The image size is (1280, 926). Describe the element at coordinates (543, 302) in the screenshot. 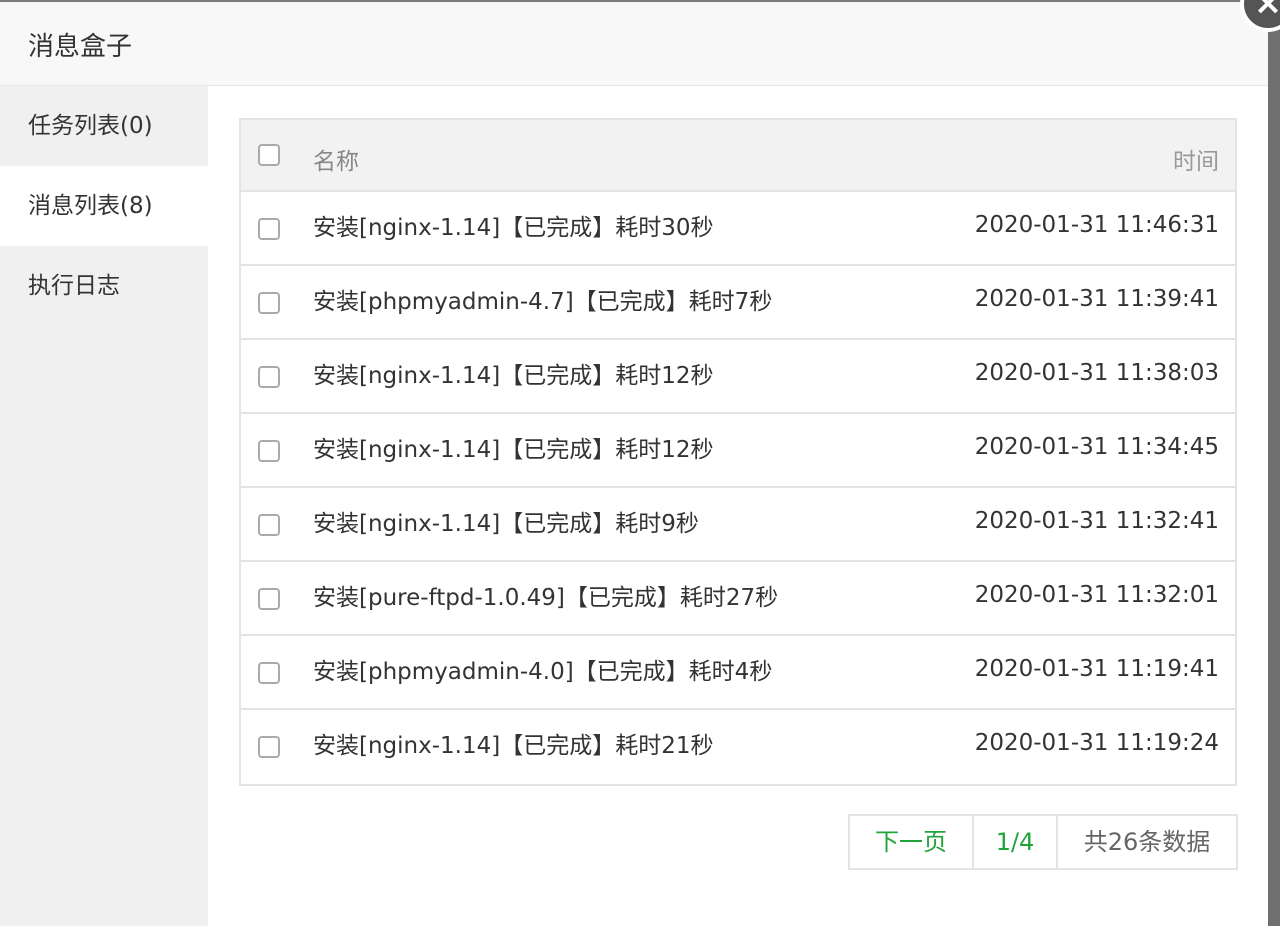

I see `message-name: 安装[phpmyadmin-4.7]【已完成】耗时7秒` at that location.